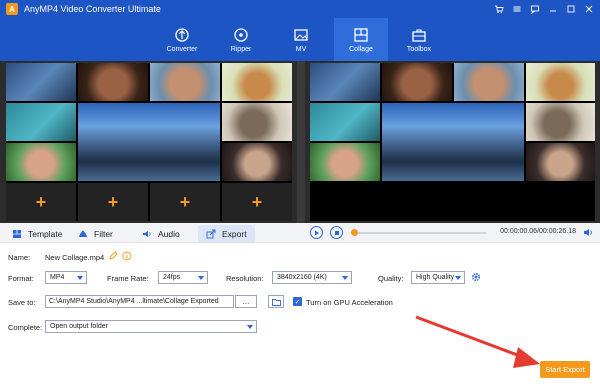 The height and width of the screenshot is (388, 600). I want to click on resolution-label: Resolution:, so click(245, 278).